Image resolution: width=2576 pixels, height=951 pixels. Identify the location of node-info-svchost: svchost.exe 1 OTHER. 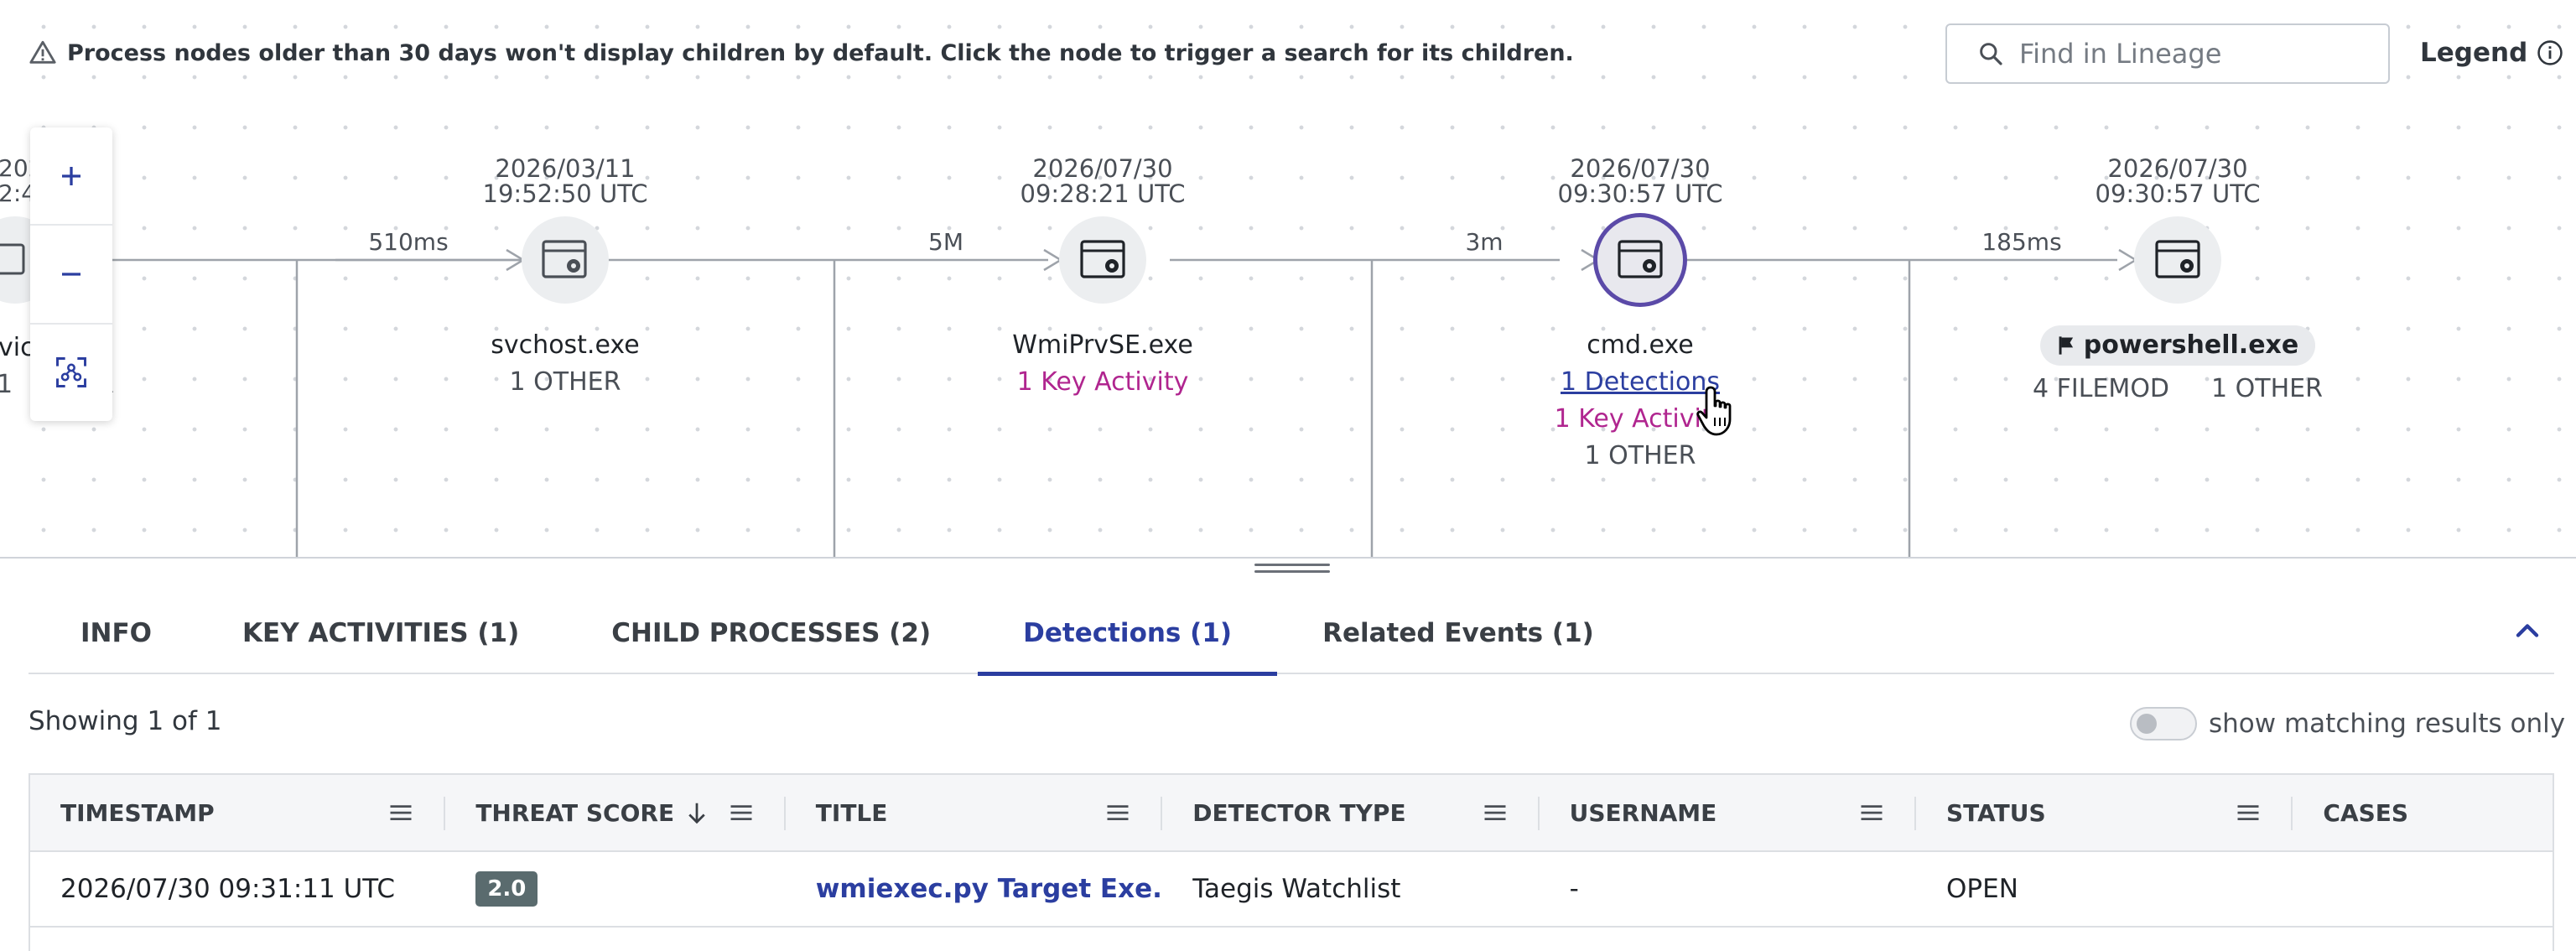
(565, 364).